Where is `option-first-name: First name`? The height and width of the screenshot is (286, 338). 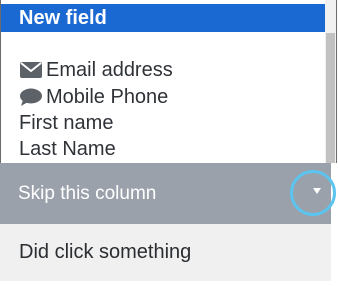 option-first-name: First name is located at coordinates (163, 123).